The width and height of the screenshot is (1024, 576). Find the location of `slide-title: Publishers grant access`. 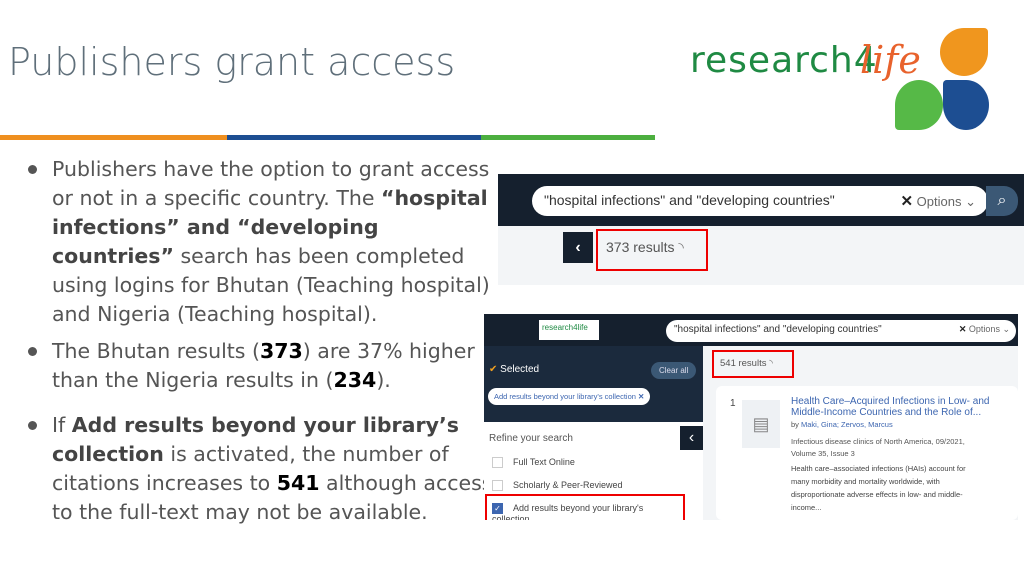

slide-title: Publishers grant access is located at coordinates (232, 62).